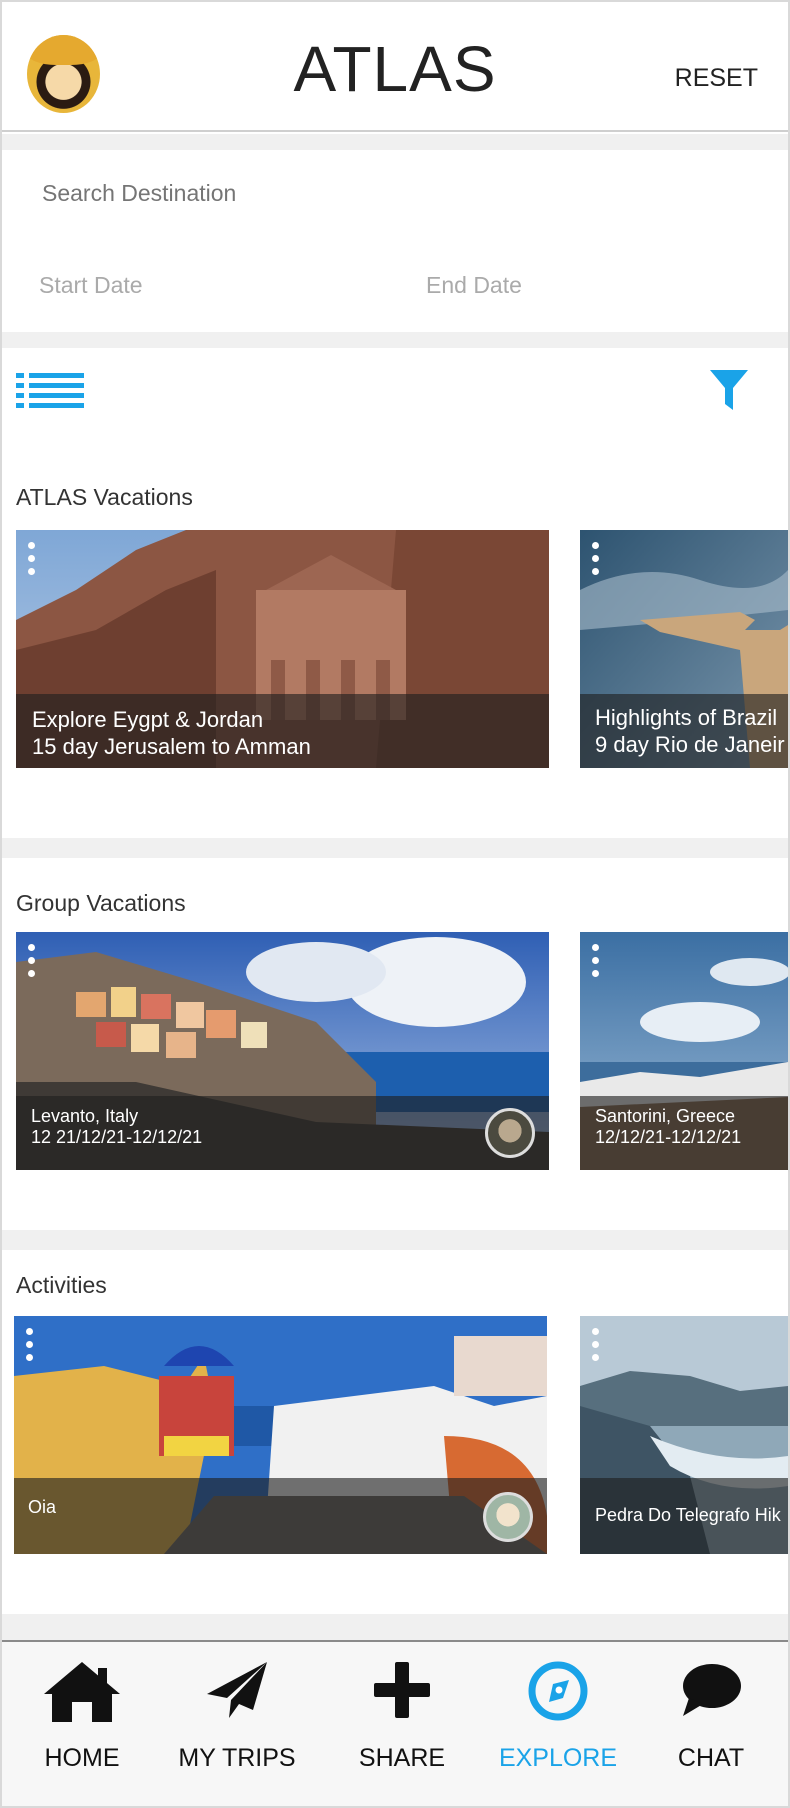 The image size is (790, 1808). Describe the element at coordinates (716, 78) in the screenshot. I see `reset-button: RESET` at that location.